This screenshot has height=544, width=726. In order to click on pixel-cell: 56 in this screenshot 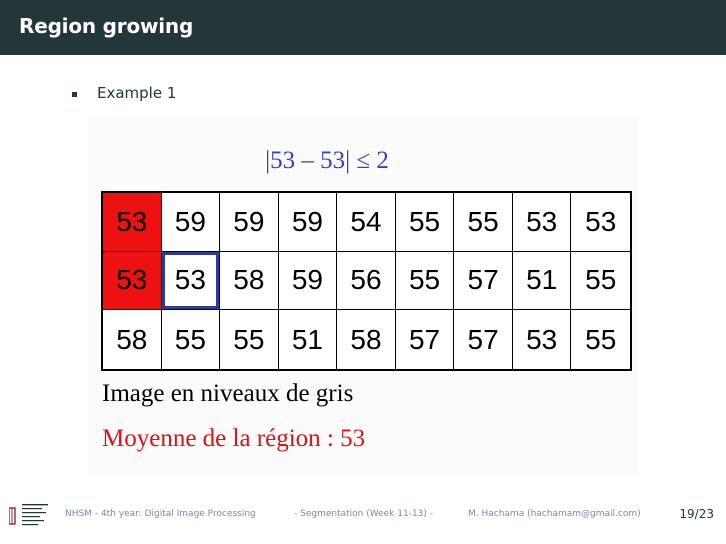, I will do `click(366, 281)`.